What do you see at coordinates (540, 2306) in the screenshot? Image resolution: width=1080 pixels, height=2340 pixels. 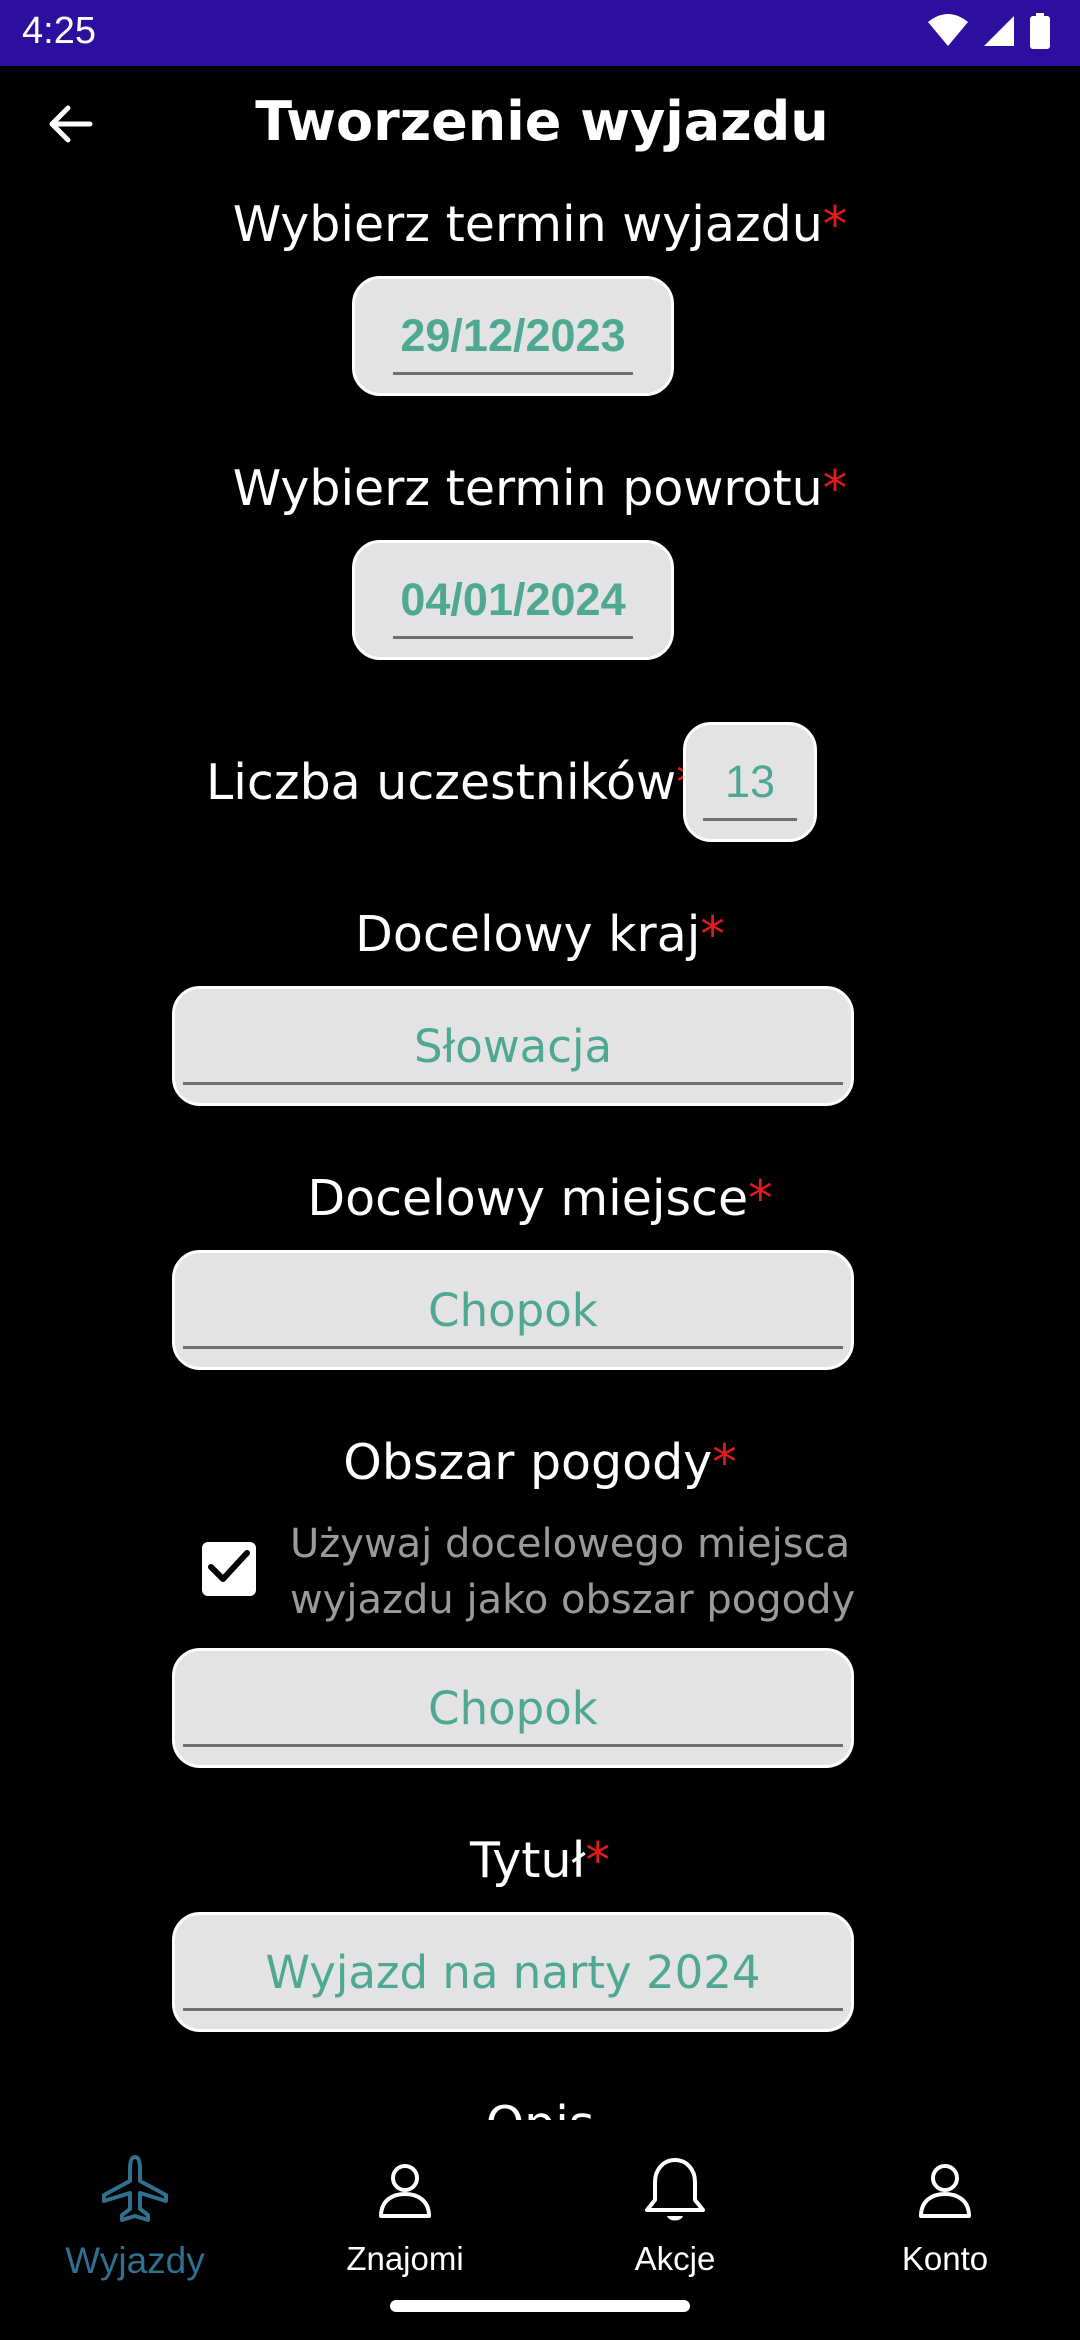 I see `home-indicator` at bounding box center [540, 2306].